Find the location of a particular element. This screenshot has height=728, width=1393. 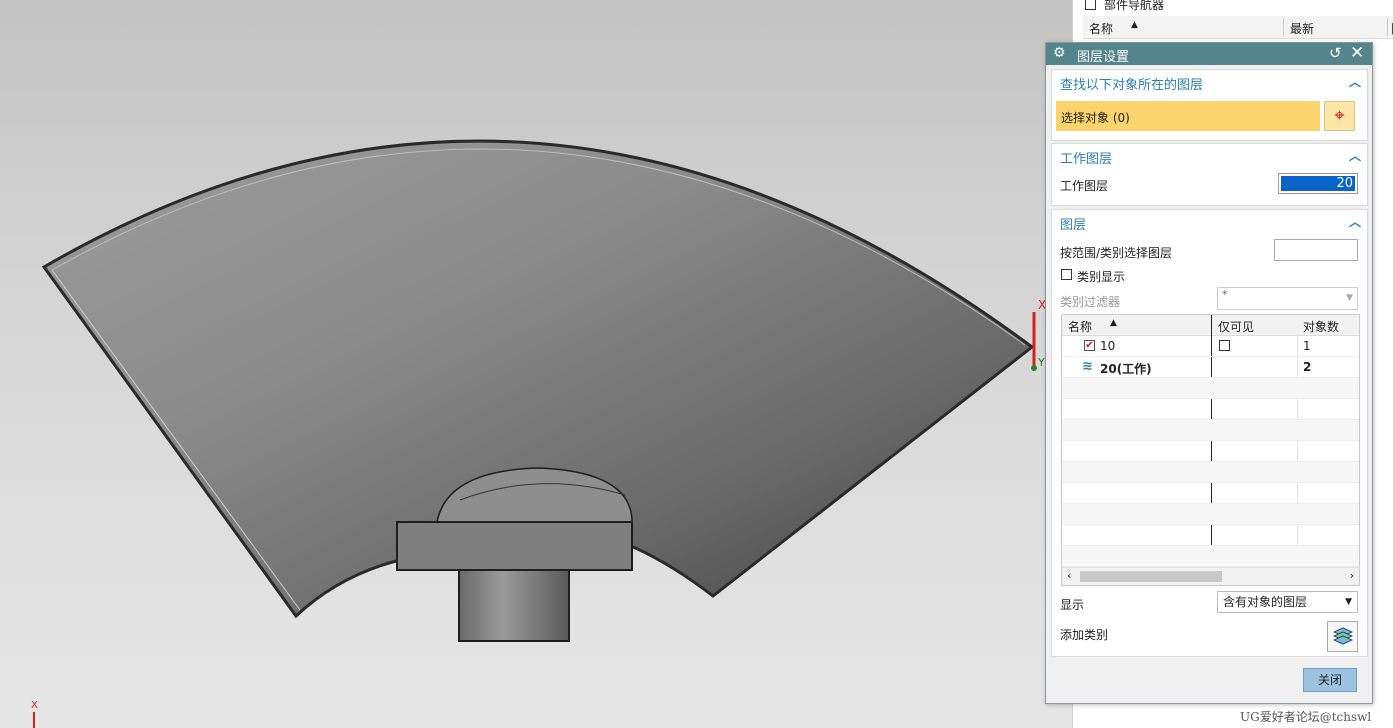

work-layer-label: 工作图层 is located at coordinates (1084, 186).